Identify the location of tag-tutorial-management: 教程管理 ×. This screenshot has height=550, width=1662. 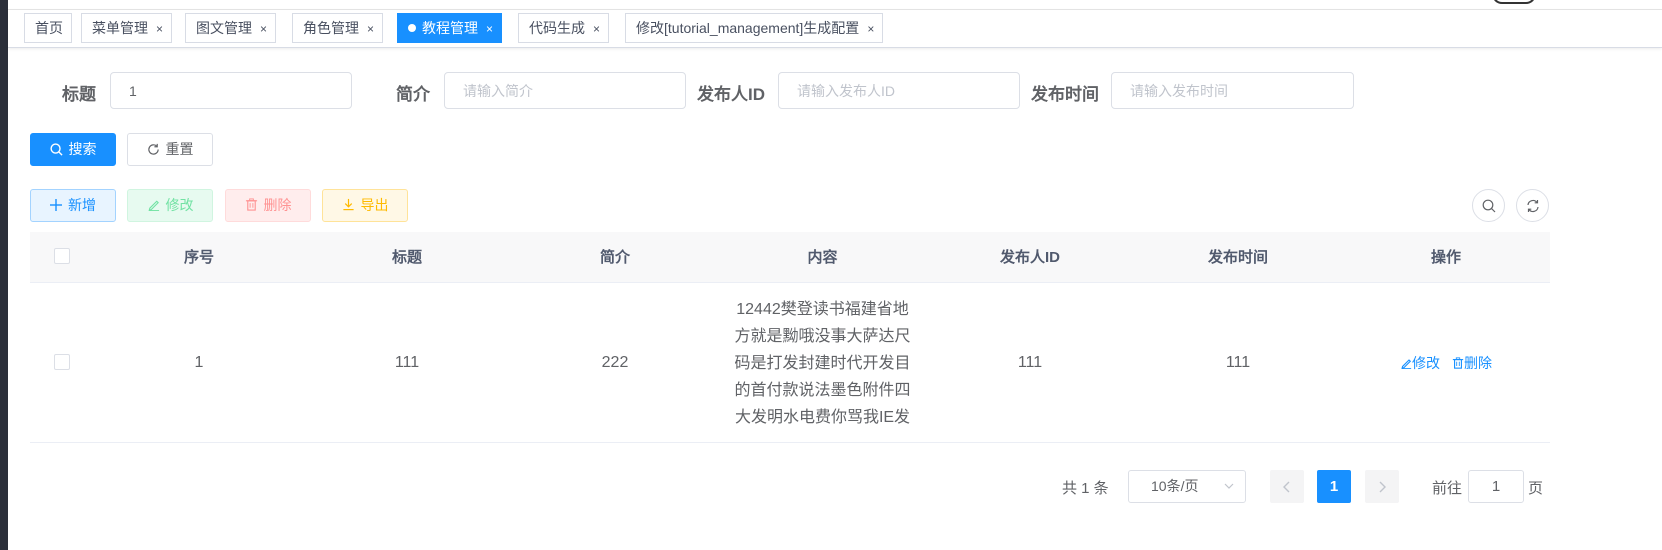
(450, 28).